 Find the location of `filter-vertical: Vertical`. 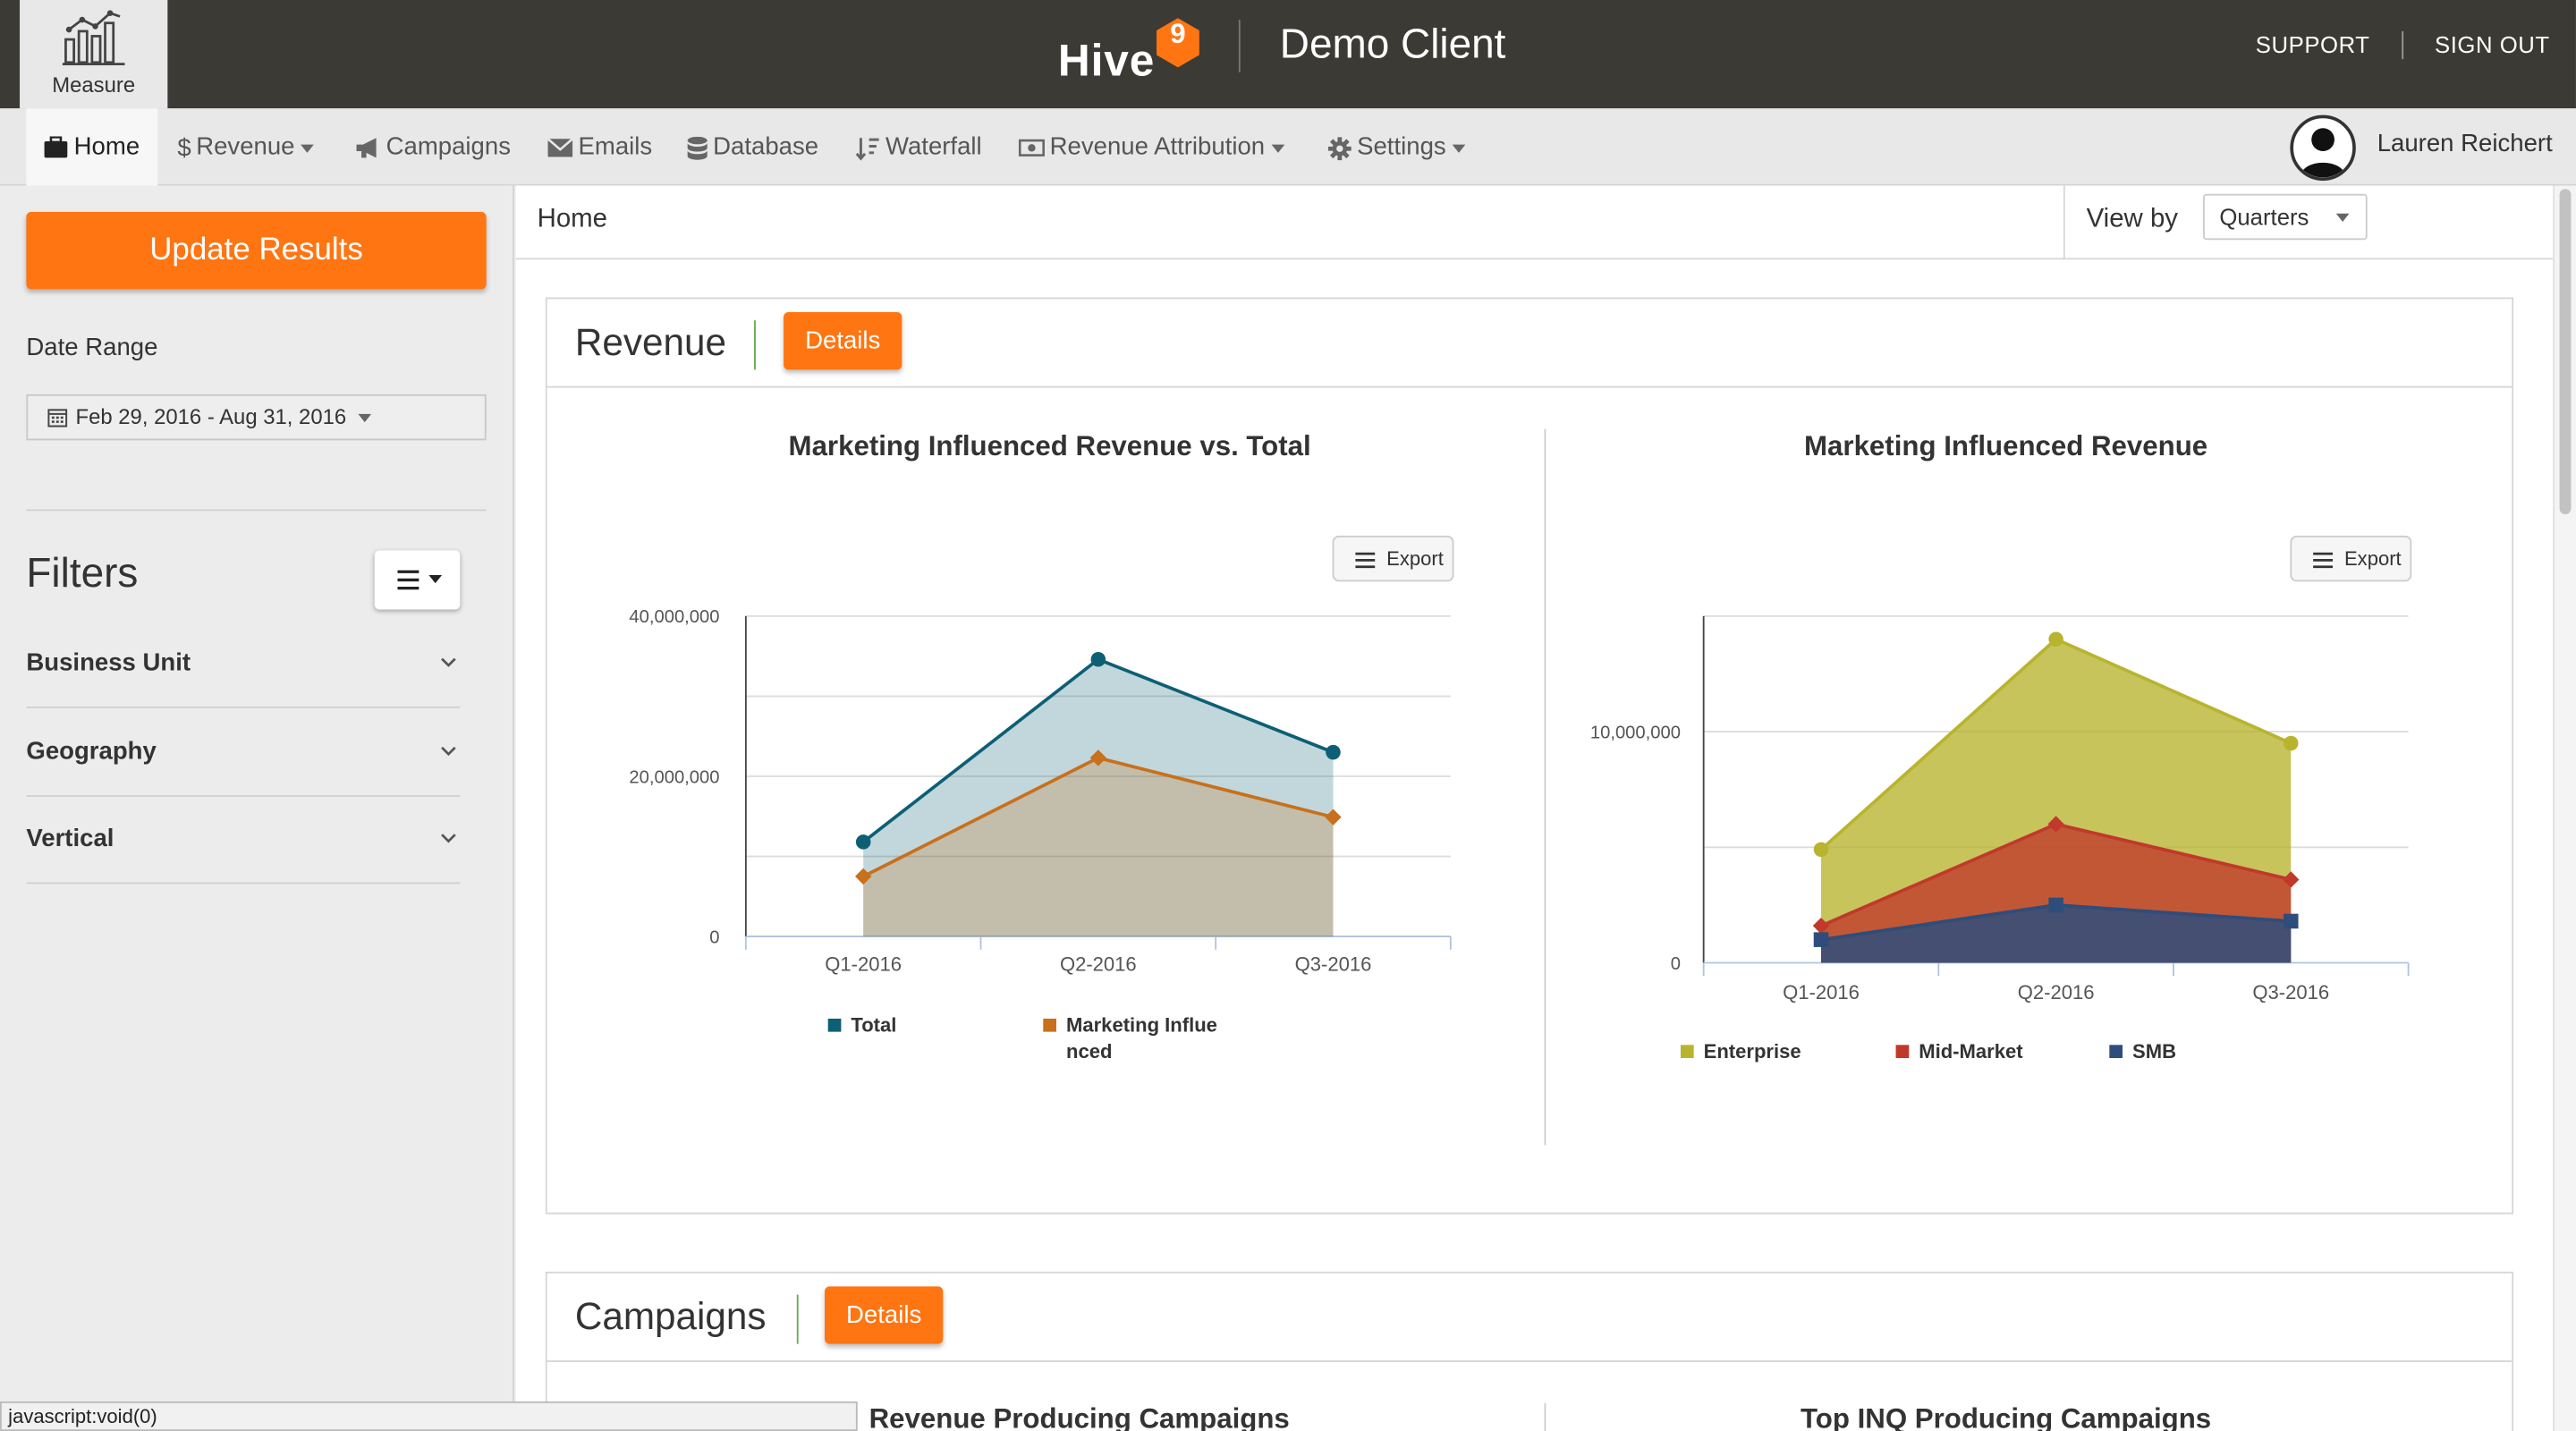

filter-vertical: Vertical is located at coordinates (243, 840).